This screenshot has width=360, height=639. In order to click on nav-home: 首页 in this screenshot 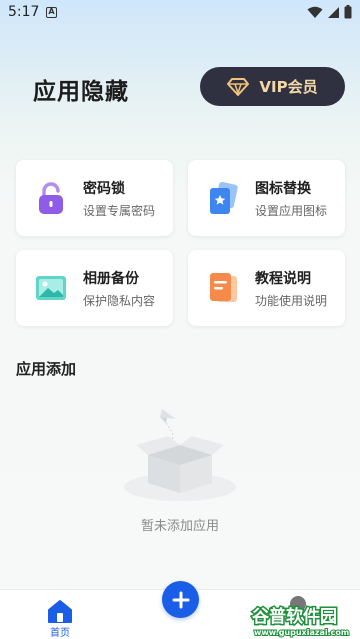, I will do `click(60, 617)`.